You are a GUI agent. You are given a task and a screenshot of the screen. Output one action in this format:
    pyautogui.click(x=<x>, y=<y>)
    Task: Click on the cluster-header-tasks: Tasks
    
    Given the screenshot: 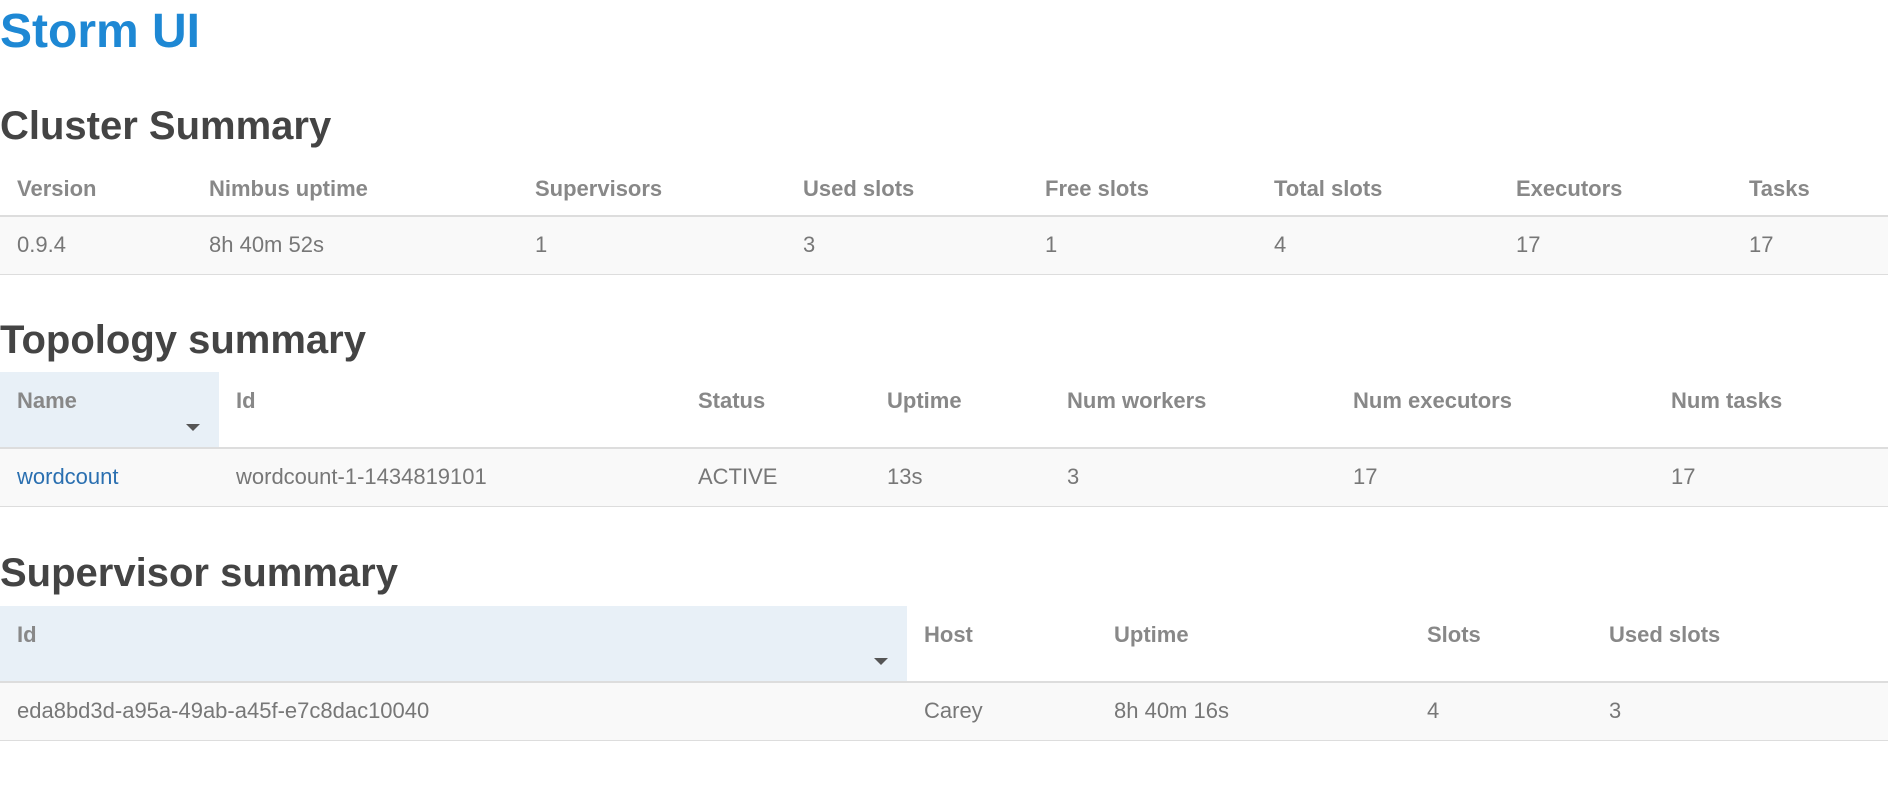 What is the action you would take?
    pyautogui.click(x=1810, y=188)
    